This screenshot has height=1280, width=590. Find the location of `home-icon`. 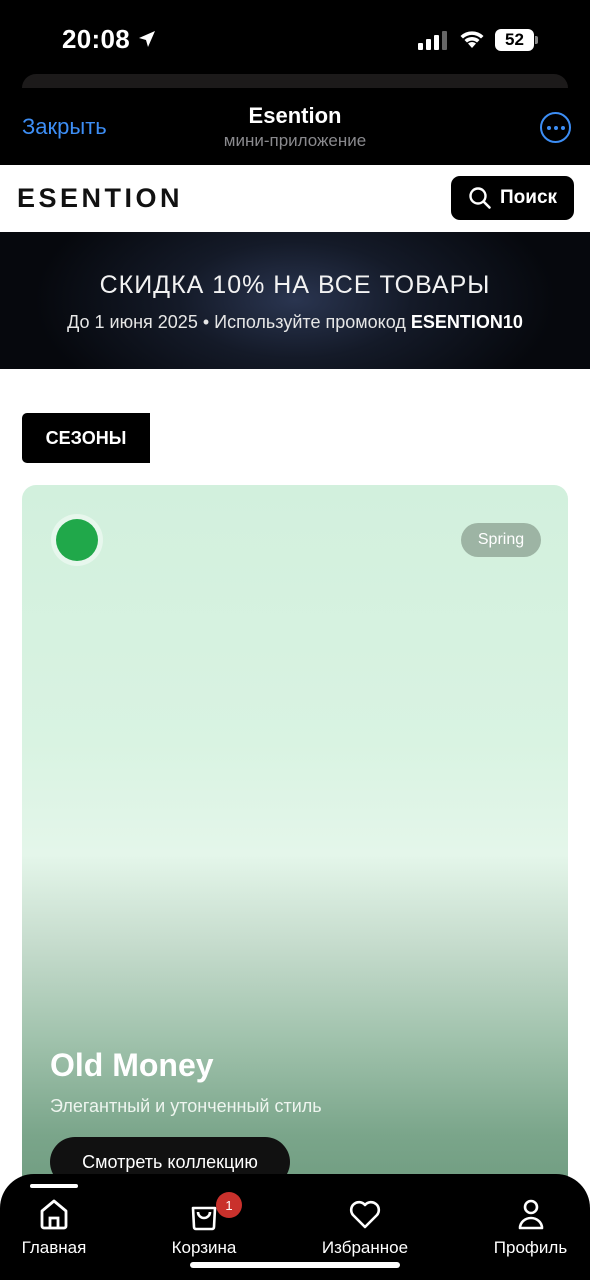

home-icon is located at coordinates (54, 1214).